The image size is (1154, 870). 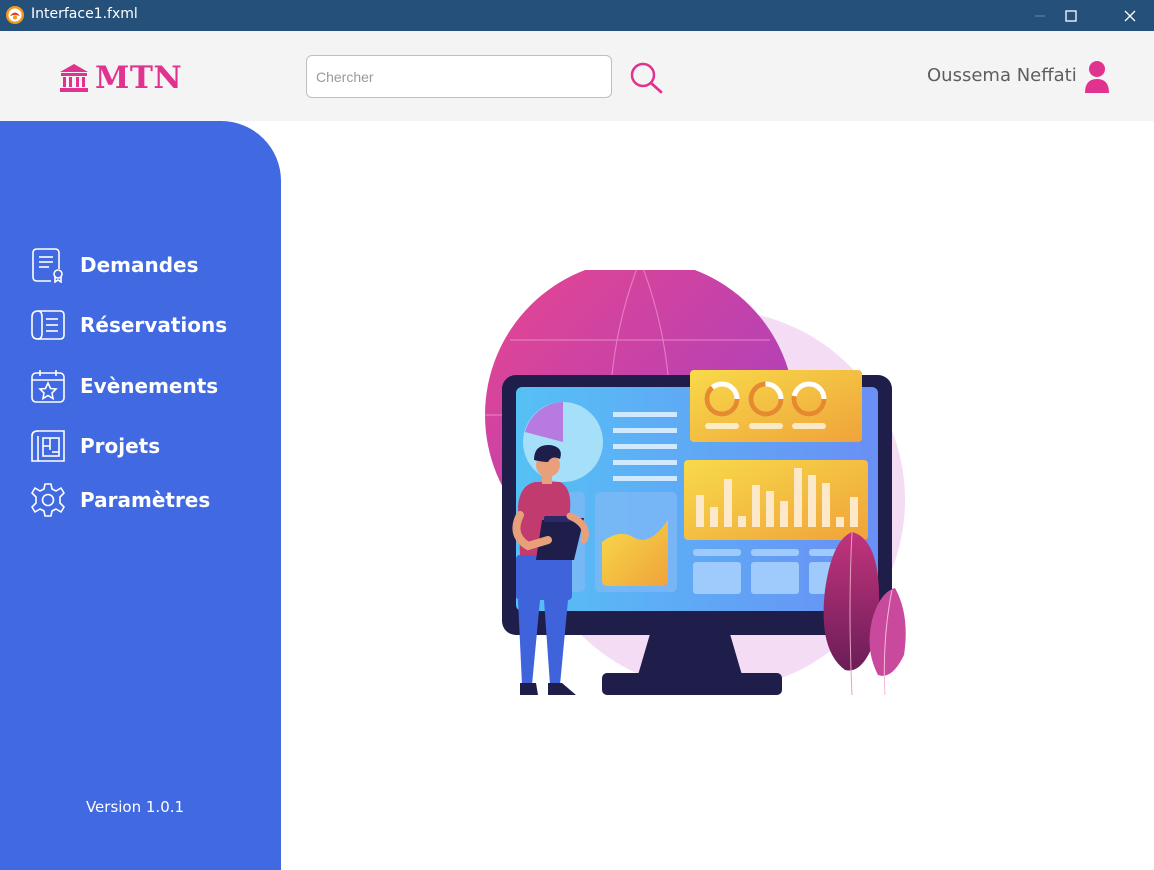 What do you see at coordinates (459, 76) in the screenshot?
I see `search-input` at bounding box center [459, 76].